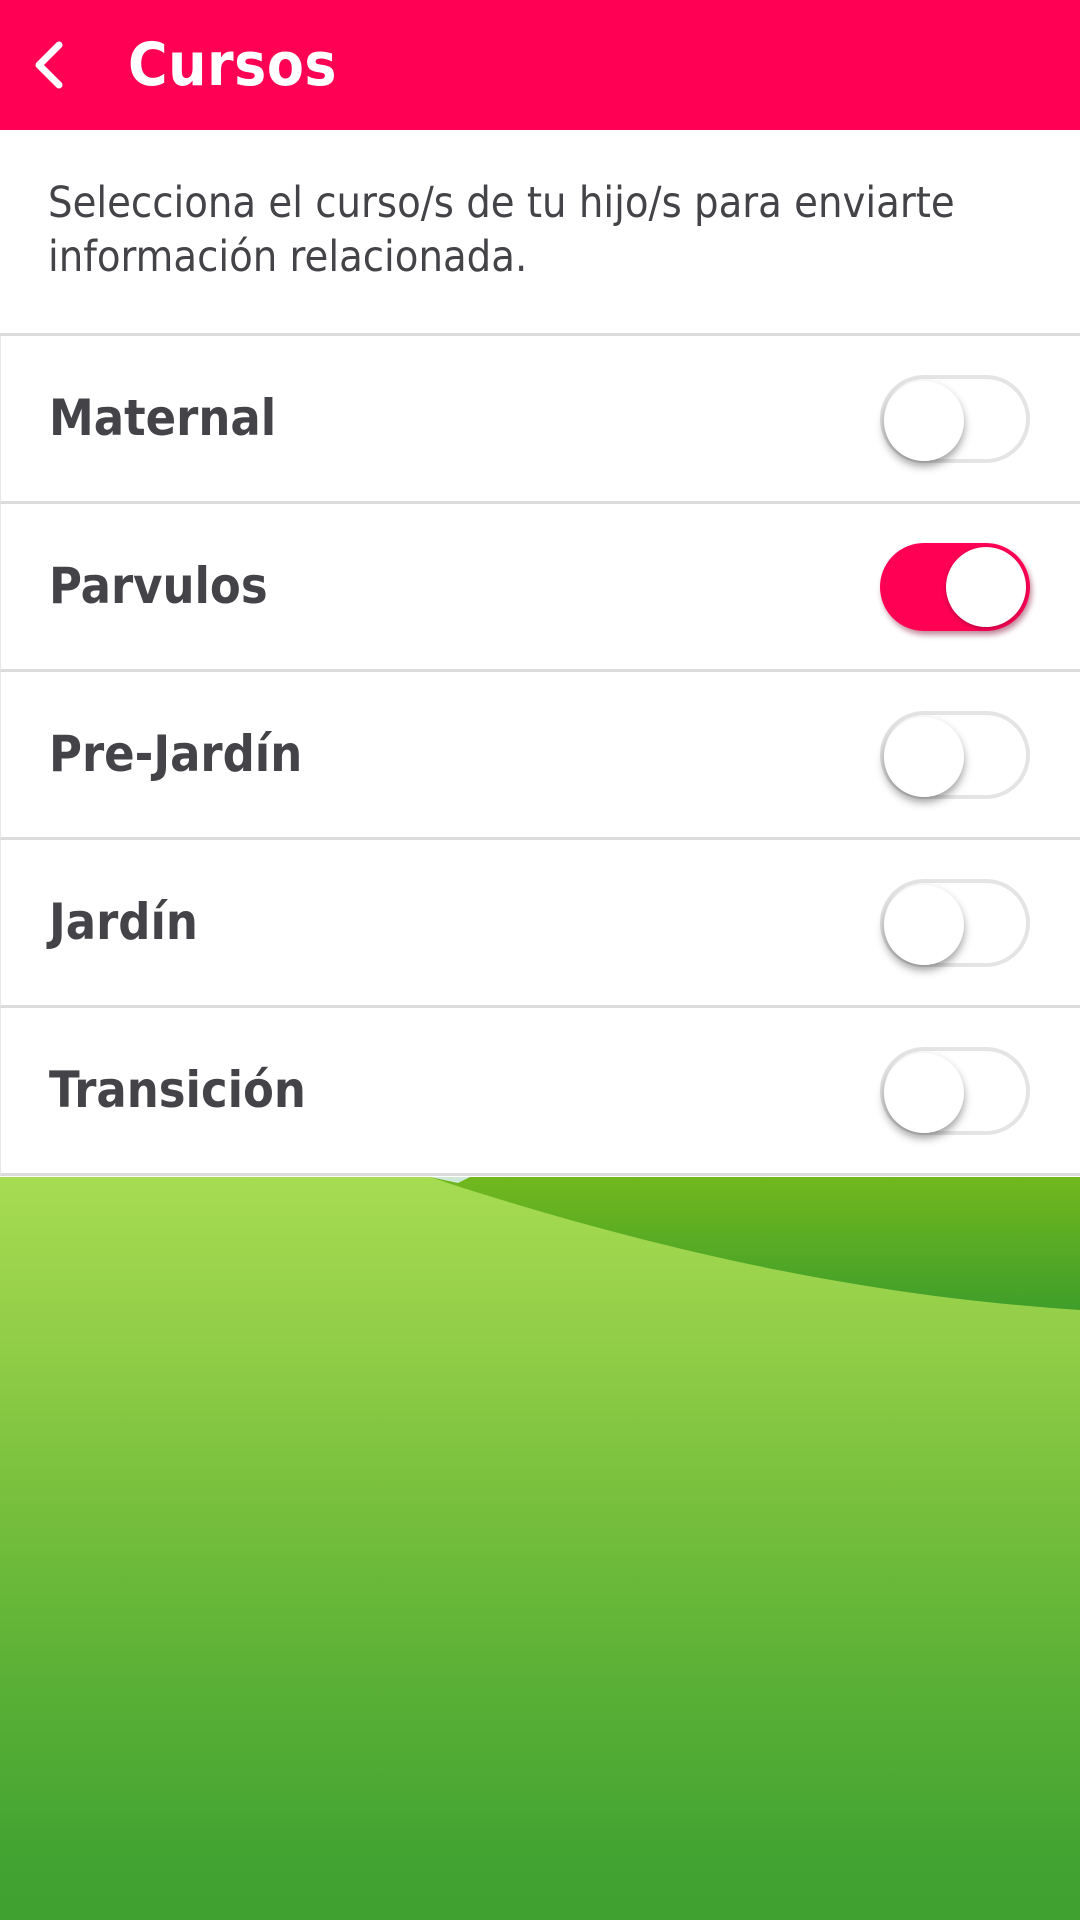 Image resolution: width=1080 pixels, height=1920 pixels. Describe the element at coordinates (163, 418) in the screenshot. I see `course-label: Maternal` at that location.